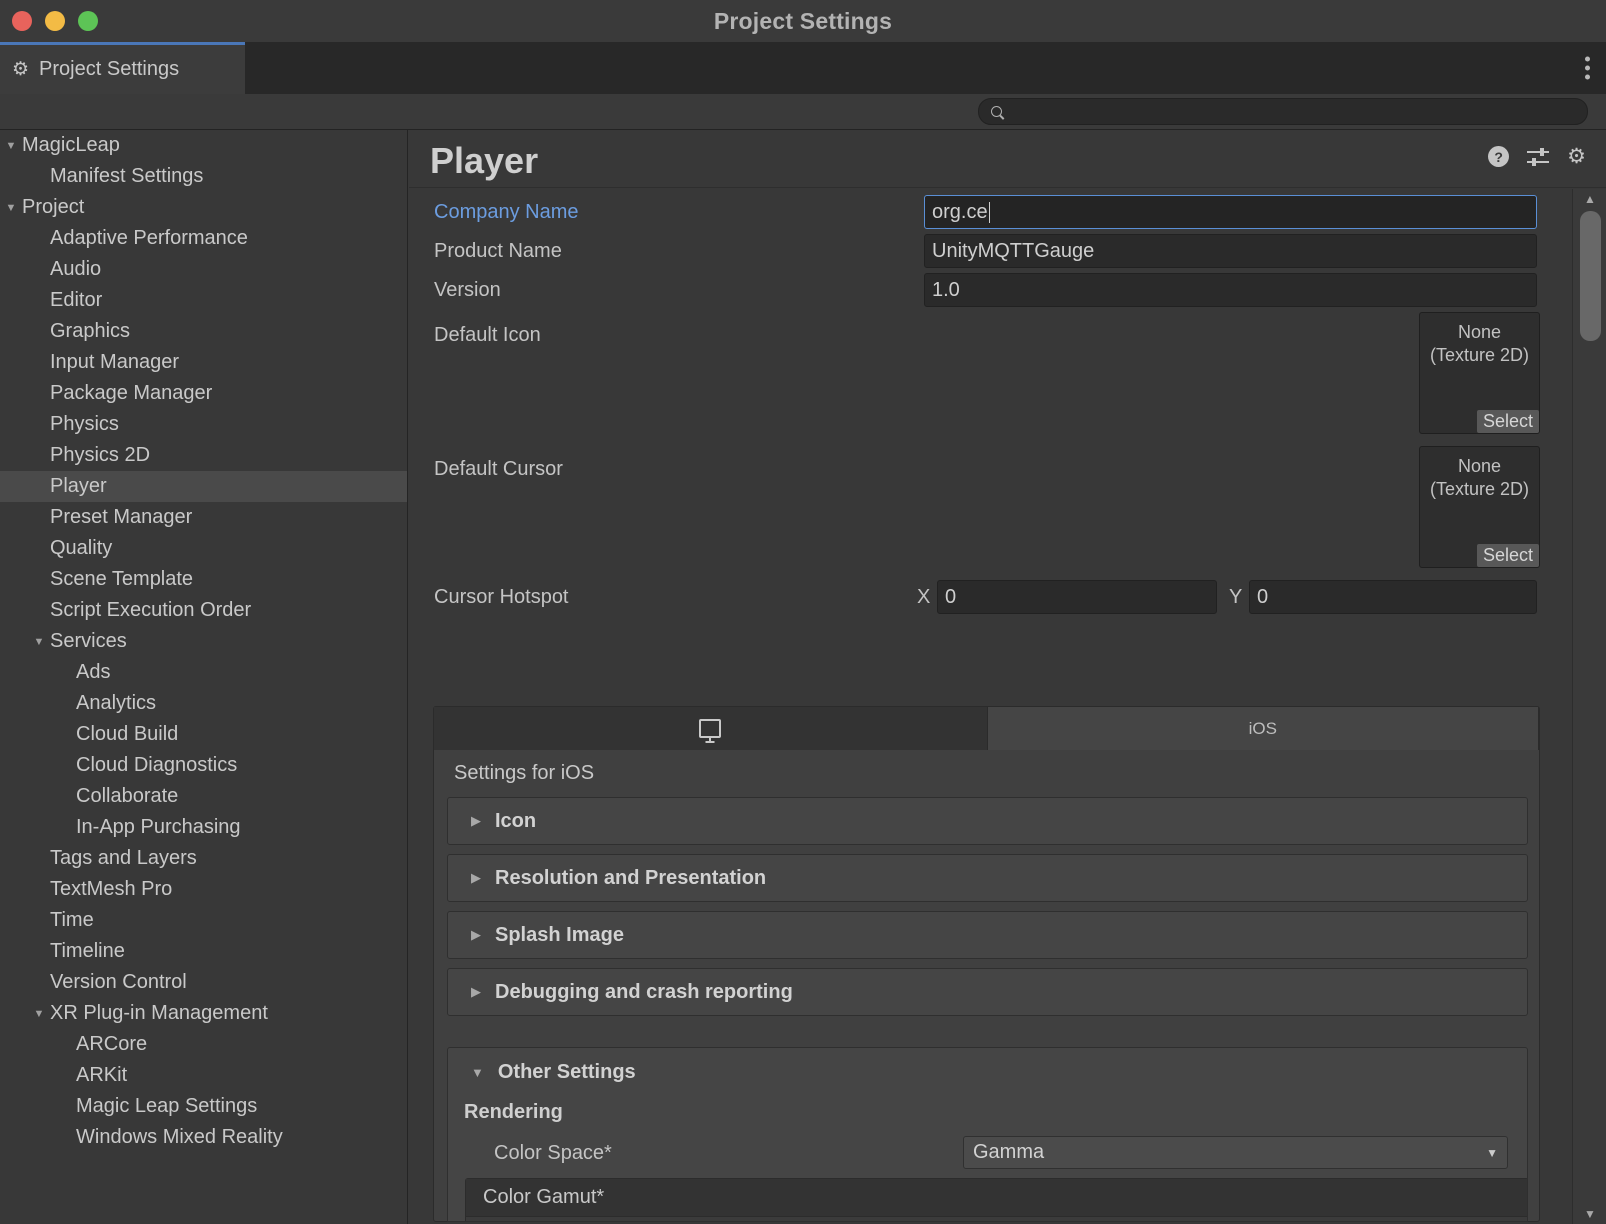 The image size is (1606, 1224). What do you see at coordinates (203, 889) in the screenshot?
I see `sidebar-item-textmesh-pro: TextMesh Pro` at bounding box center [203, 889].